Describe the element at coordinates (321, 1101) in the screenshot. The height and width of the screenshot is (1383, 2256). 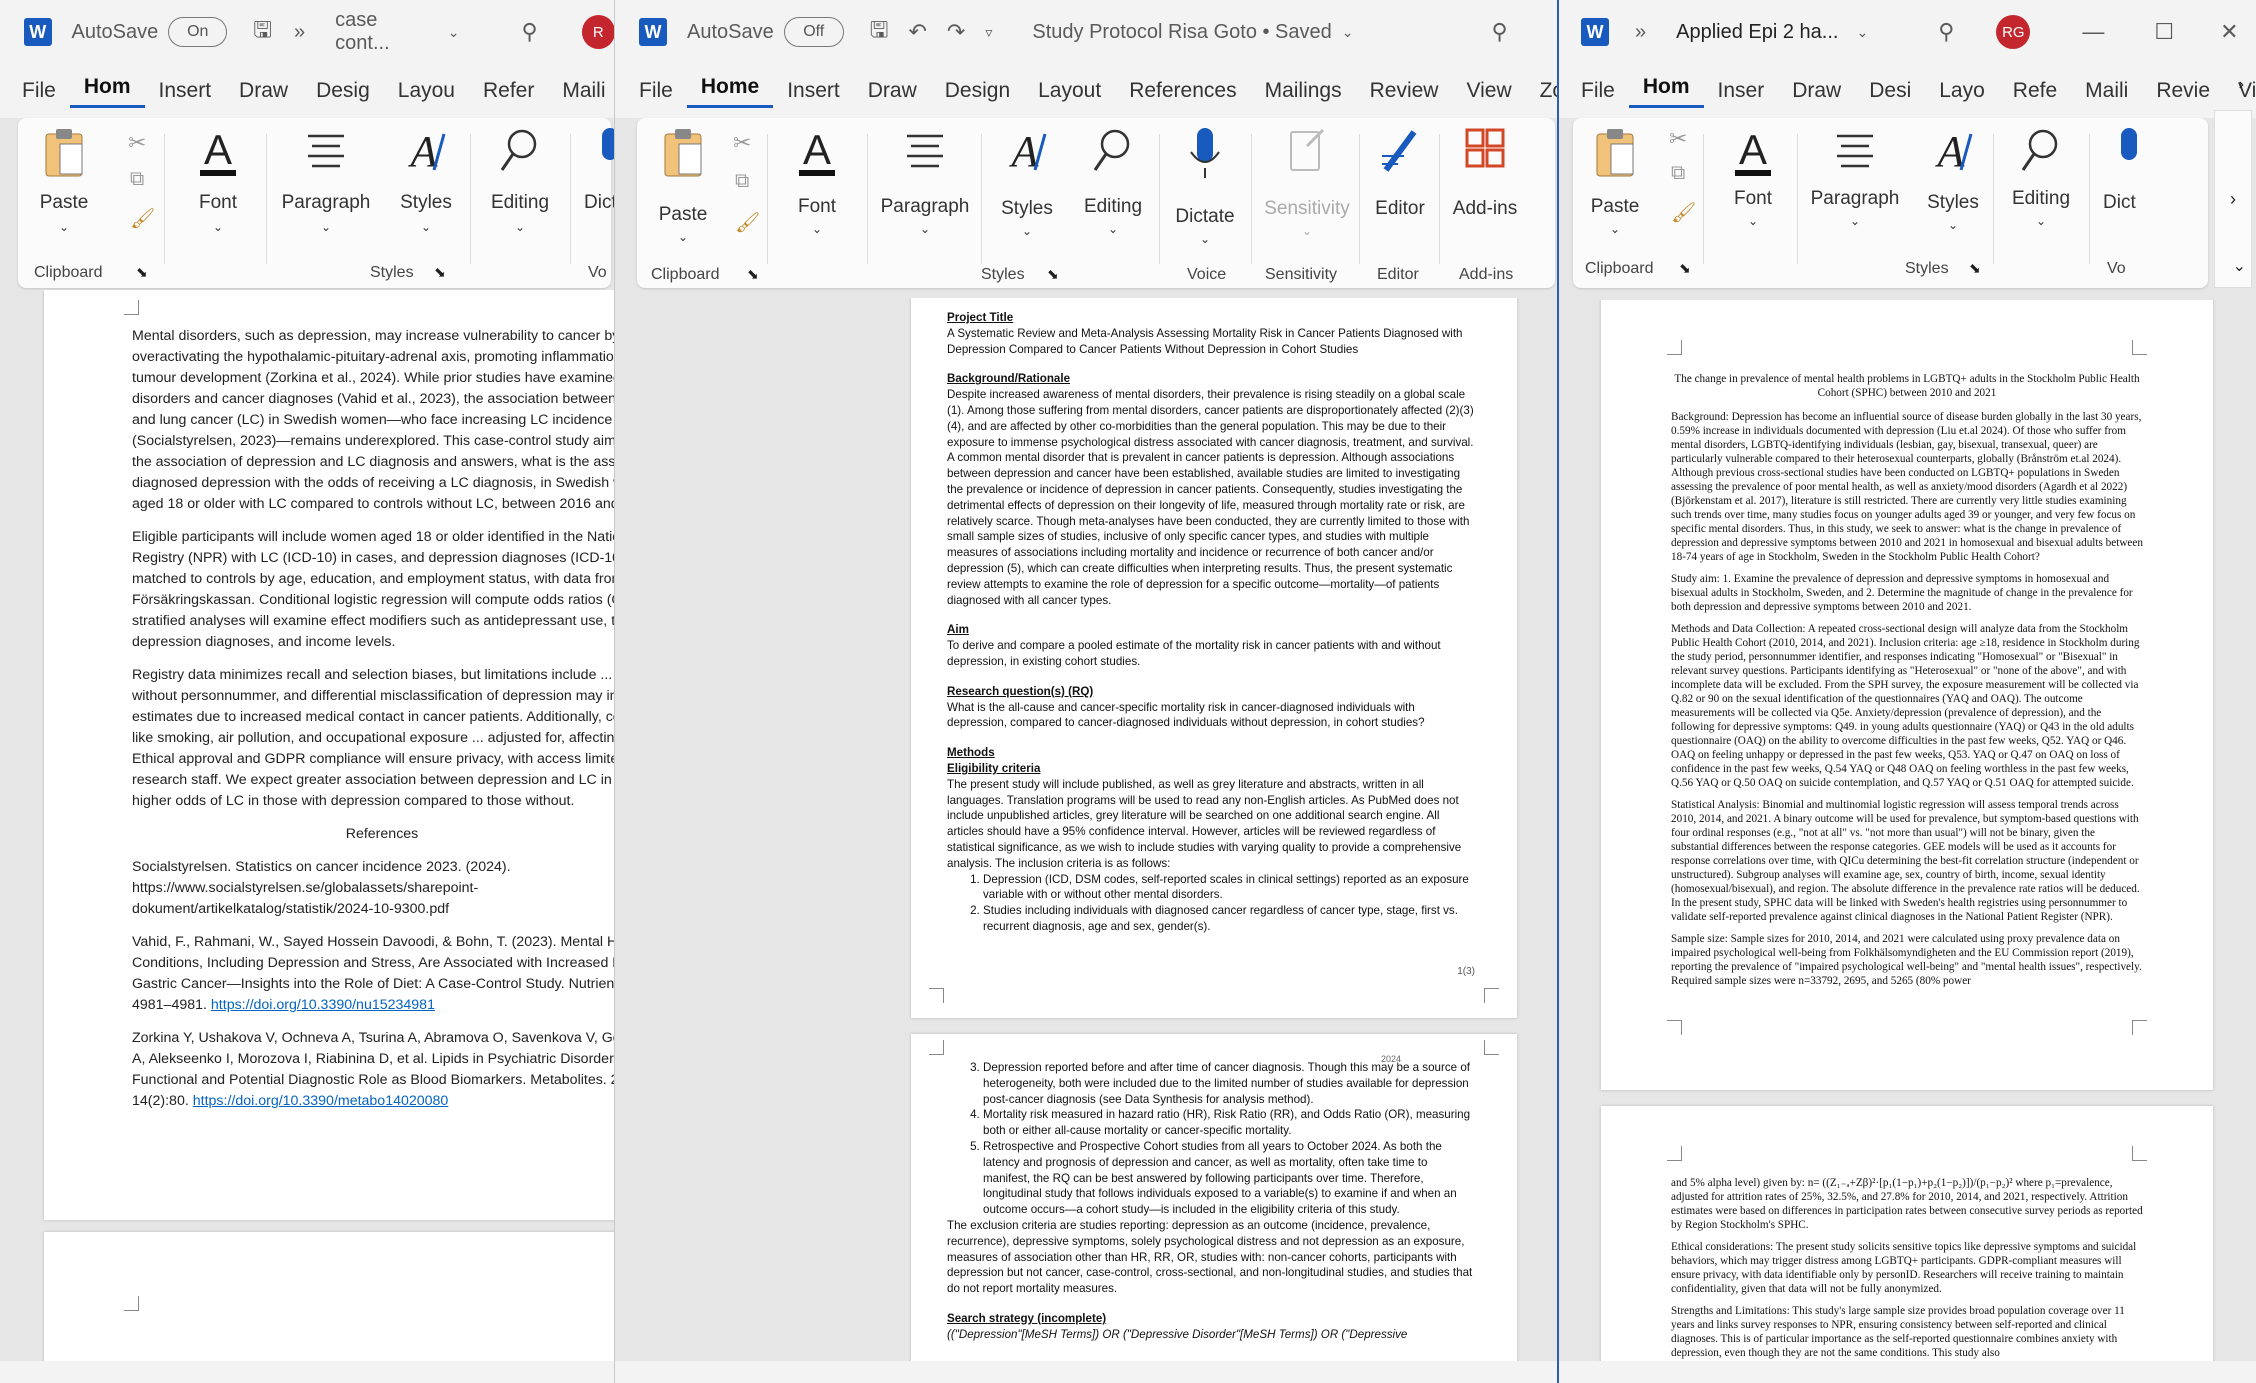
I see `reference-link: https://doi.org/10.3390/metabo14020080` at that location.